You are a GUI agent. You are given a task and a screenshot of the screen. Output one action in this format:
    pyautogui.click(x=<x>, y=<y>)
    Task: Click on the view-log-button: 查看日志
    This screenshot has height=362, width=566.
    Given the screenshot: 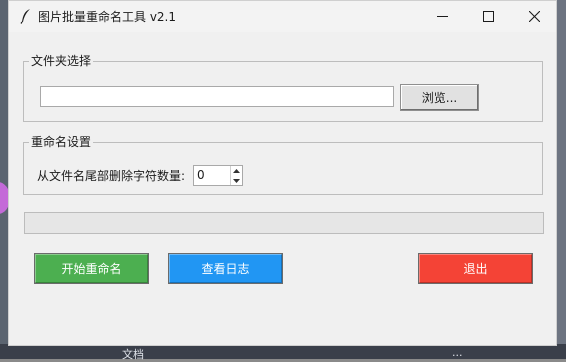 What is the action you would take?
    pyautogui.click(x=225, y=268)
    